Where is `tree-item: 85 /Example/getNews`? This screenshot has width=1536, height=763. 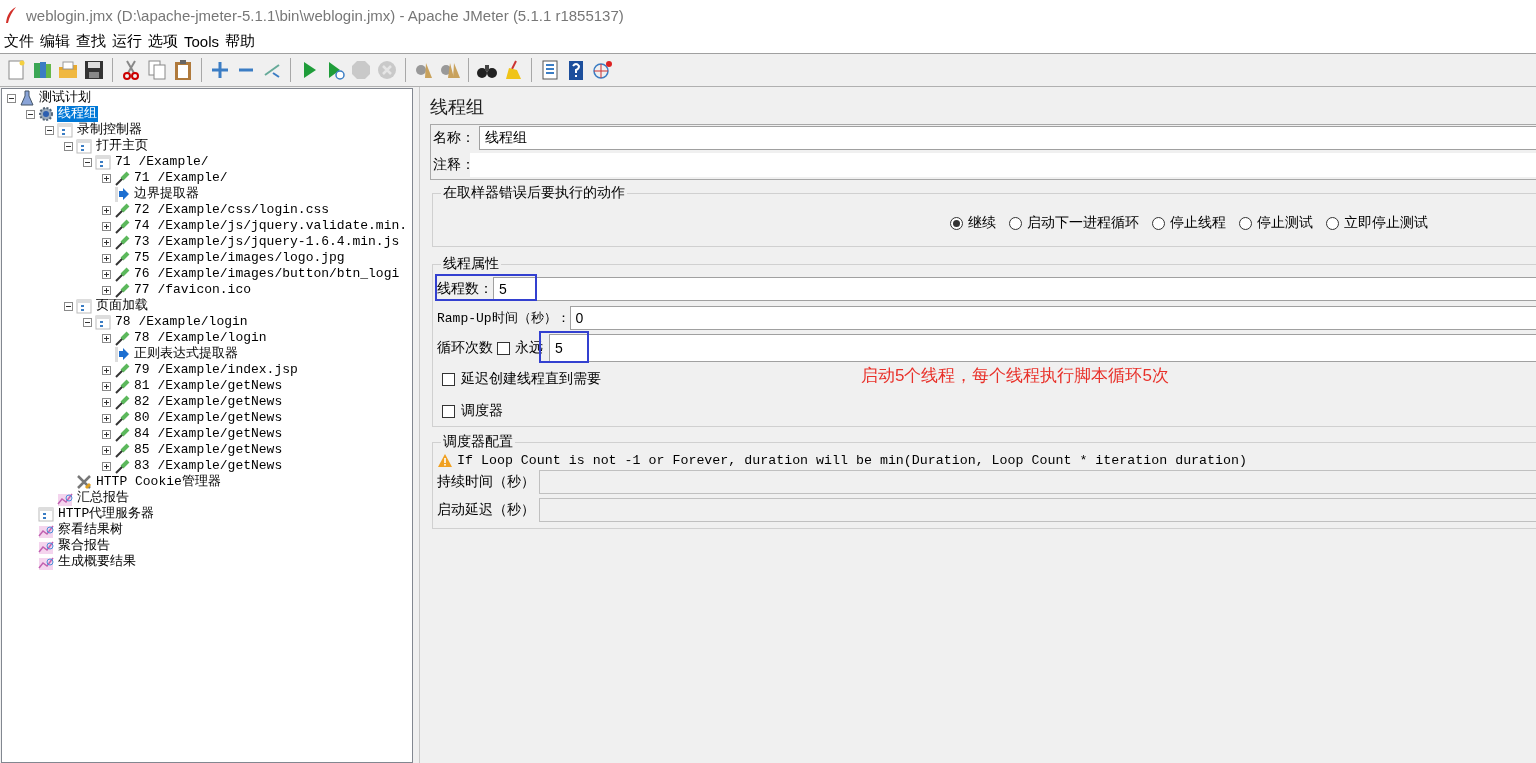
tree-item: 85 /Example/getNews is located at coordinates (208, 450).